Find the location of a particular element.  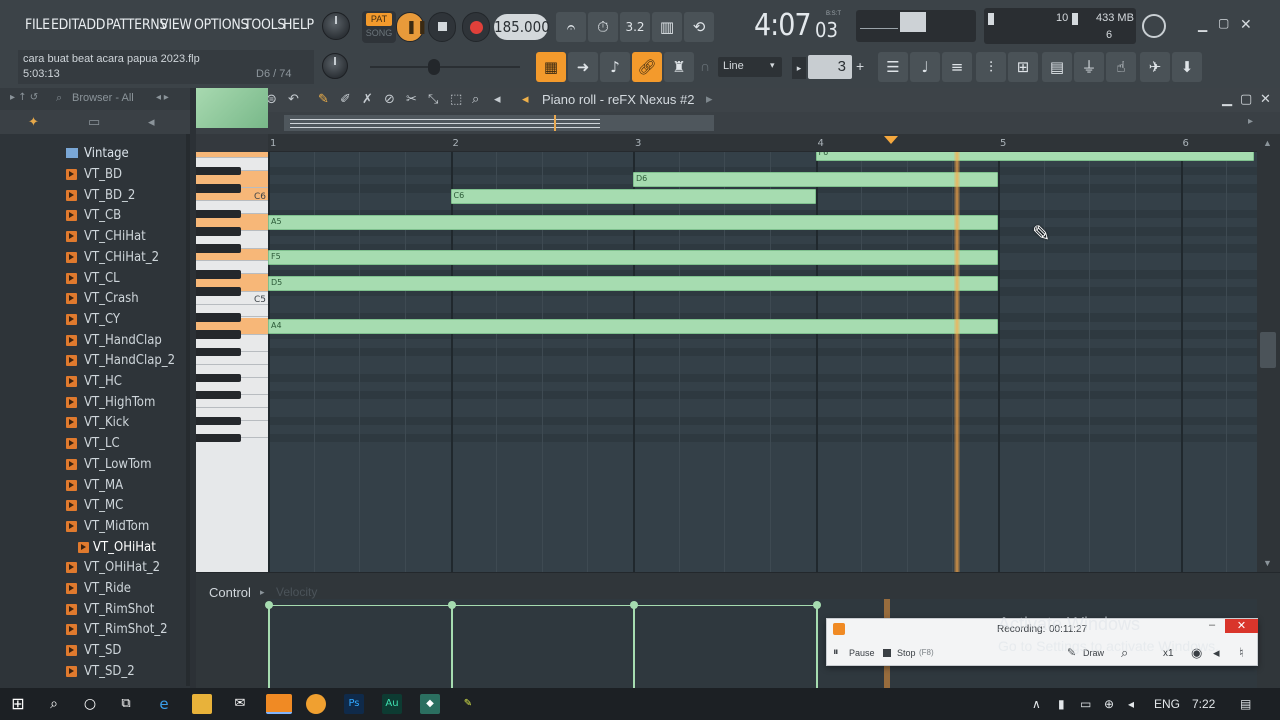

pencil-icon: ✎ is located at coordinates (323, 99).